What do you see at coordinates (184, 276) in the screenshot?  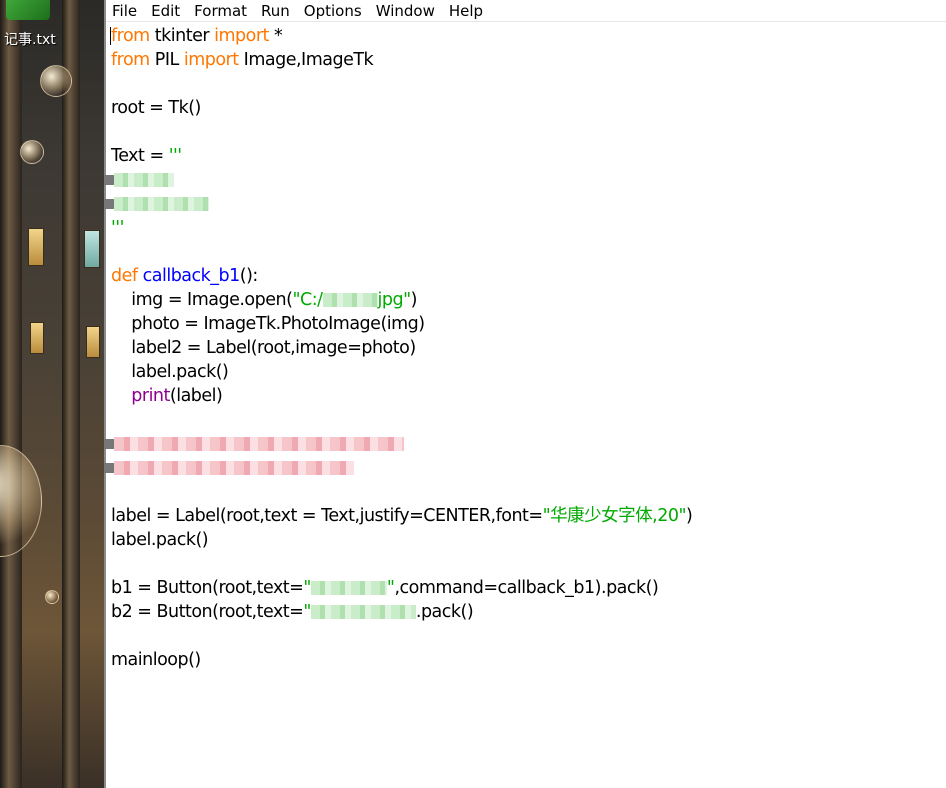 I see `code-line-11: def callback_b1():` at bounding box center [184, 276].